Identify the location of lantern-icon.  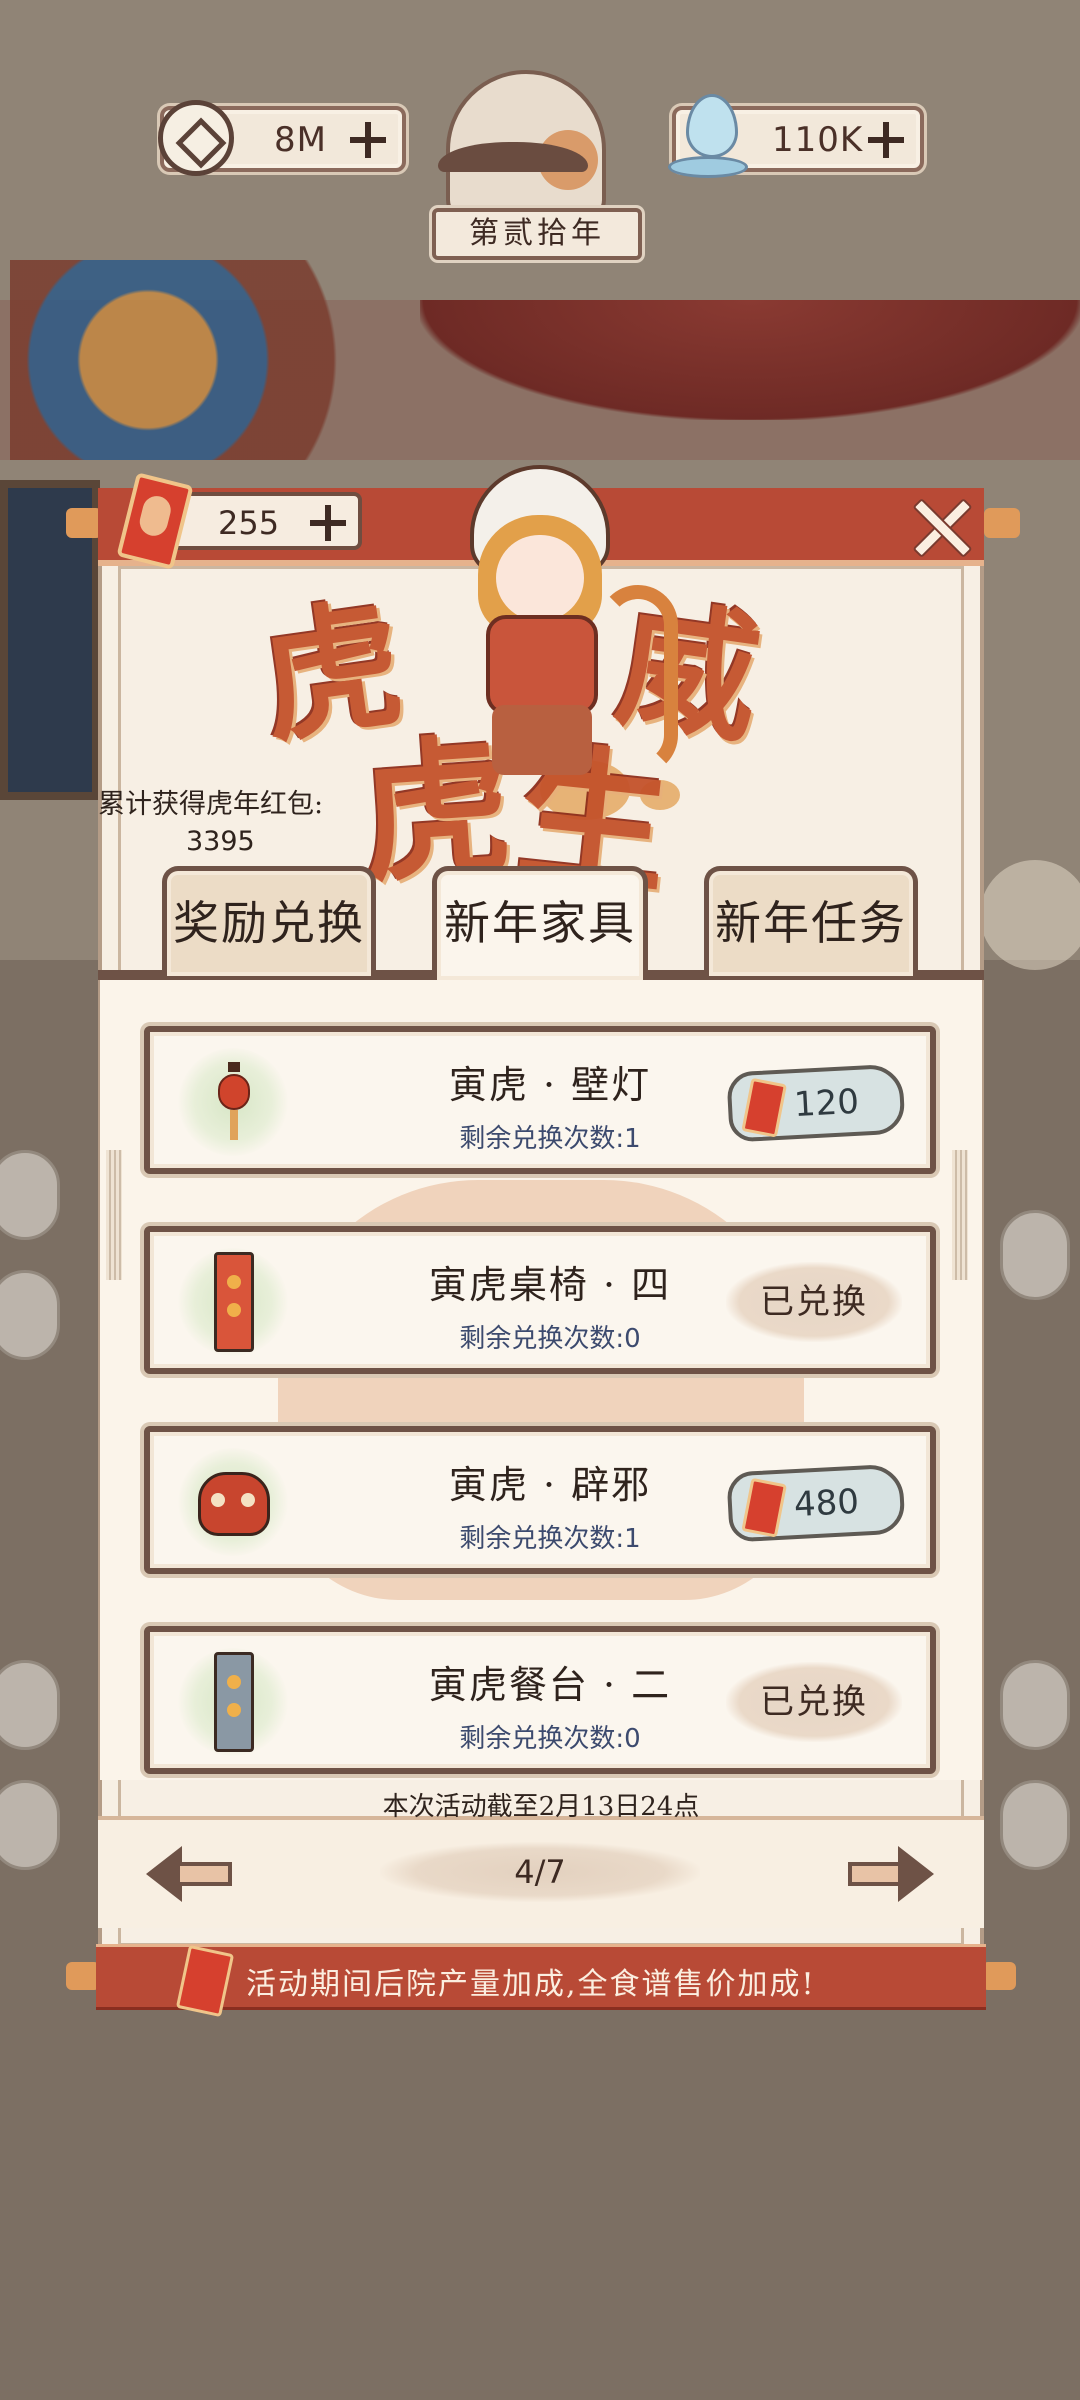
(234, 1102).